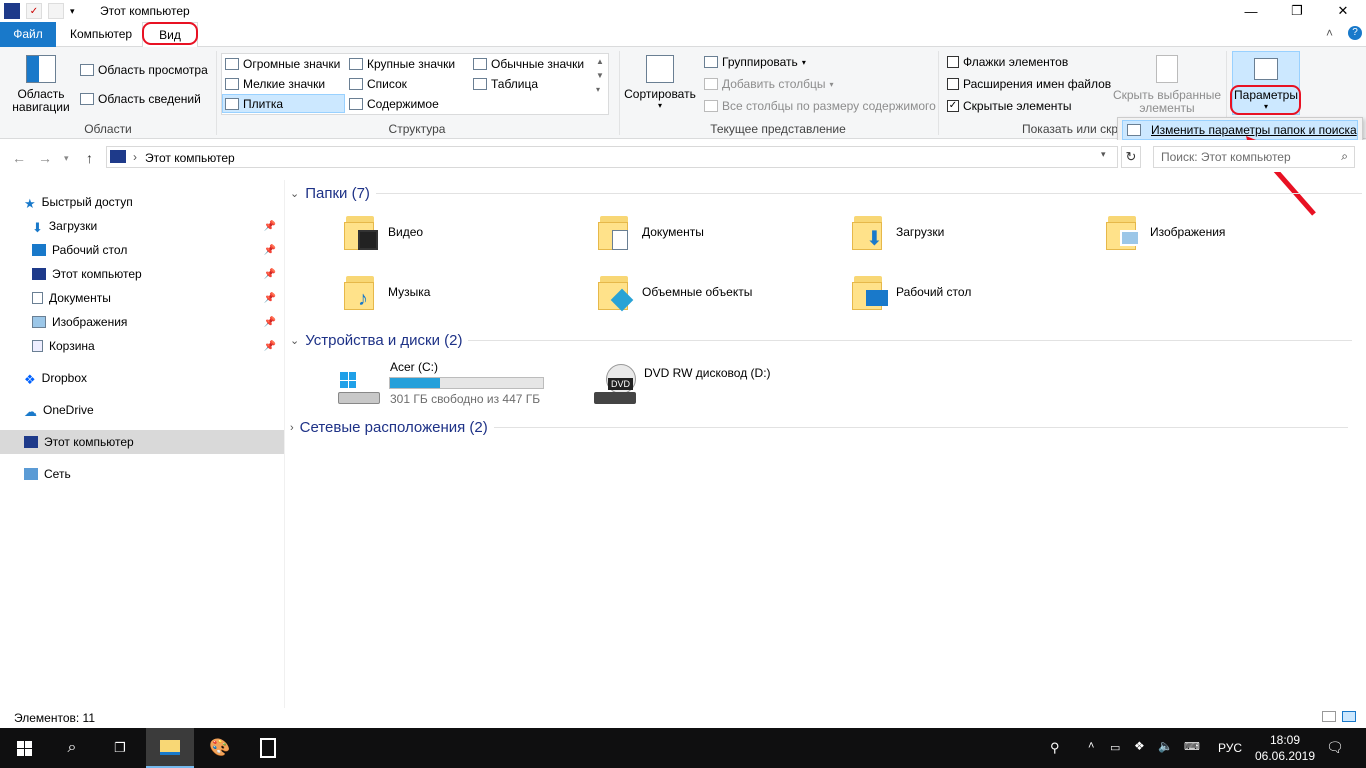 Image resolution: width=1366 pixels, height=768 pixels. What do you see at coordinates (1139, 746) in the screenshot?
I see `dropbox-tray-icon: ❖` at bounding box center [1139, 746].